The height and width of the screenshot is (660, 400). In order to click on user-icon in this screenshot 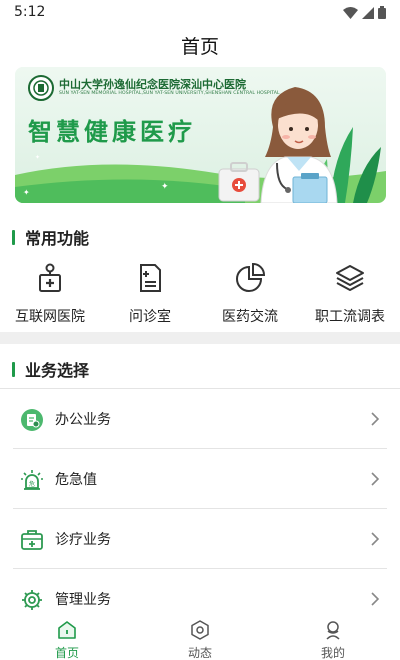, I will do `click(333, 630)`.